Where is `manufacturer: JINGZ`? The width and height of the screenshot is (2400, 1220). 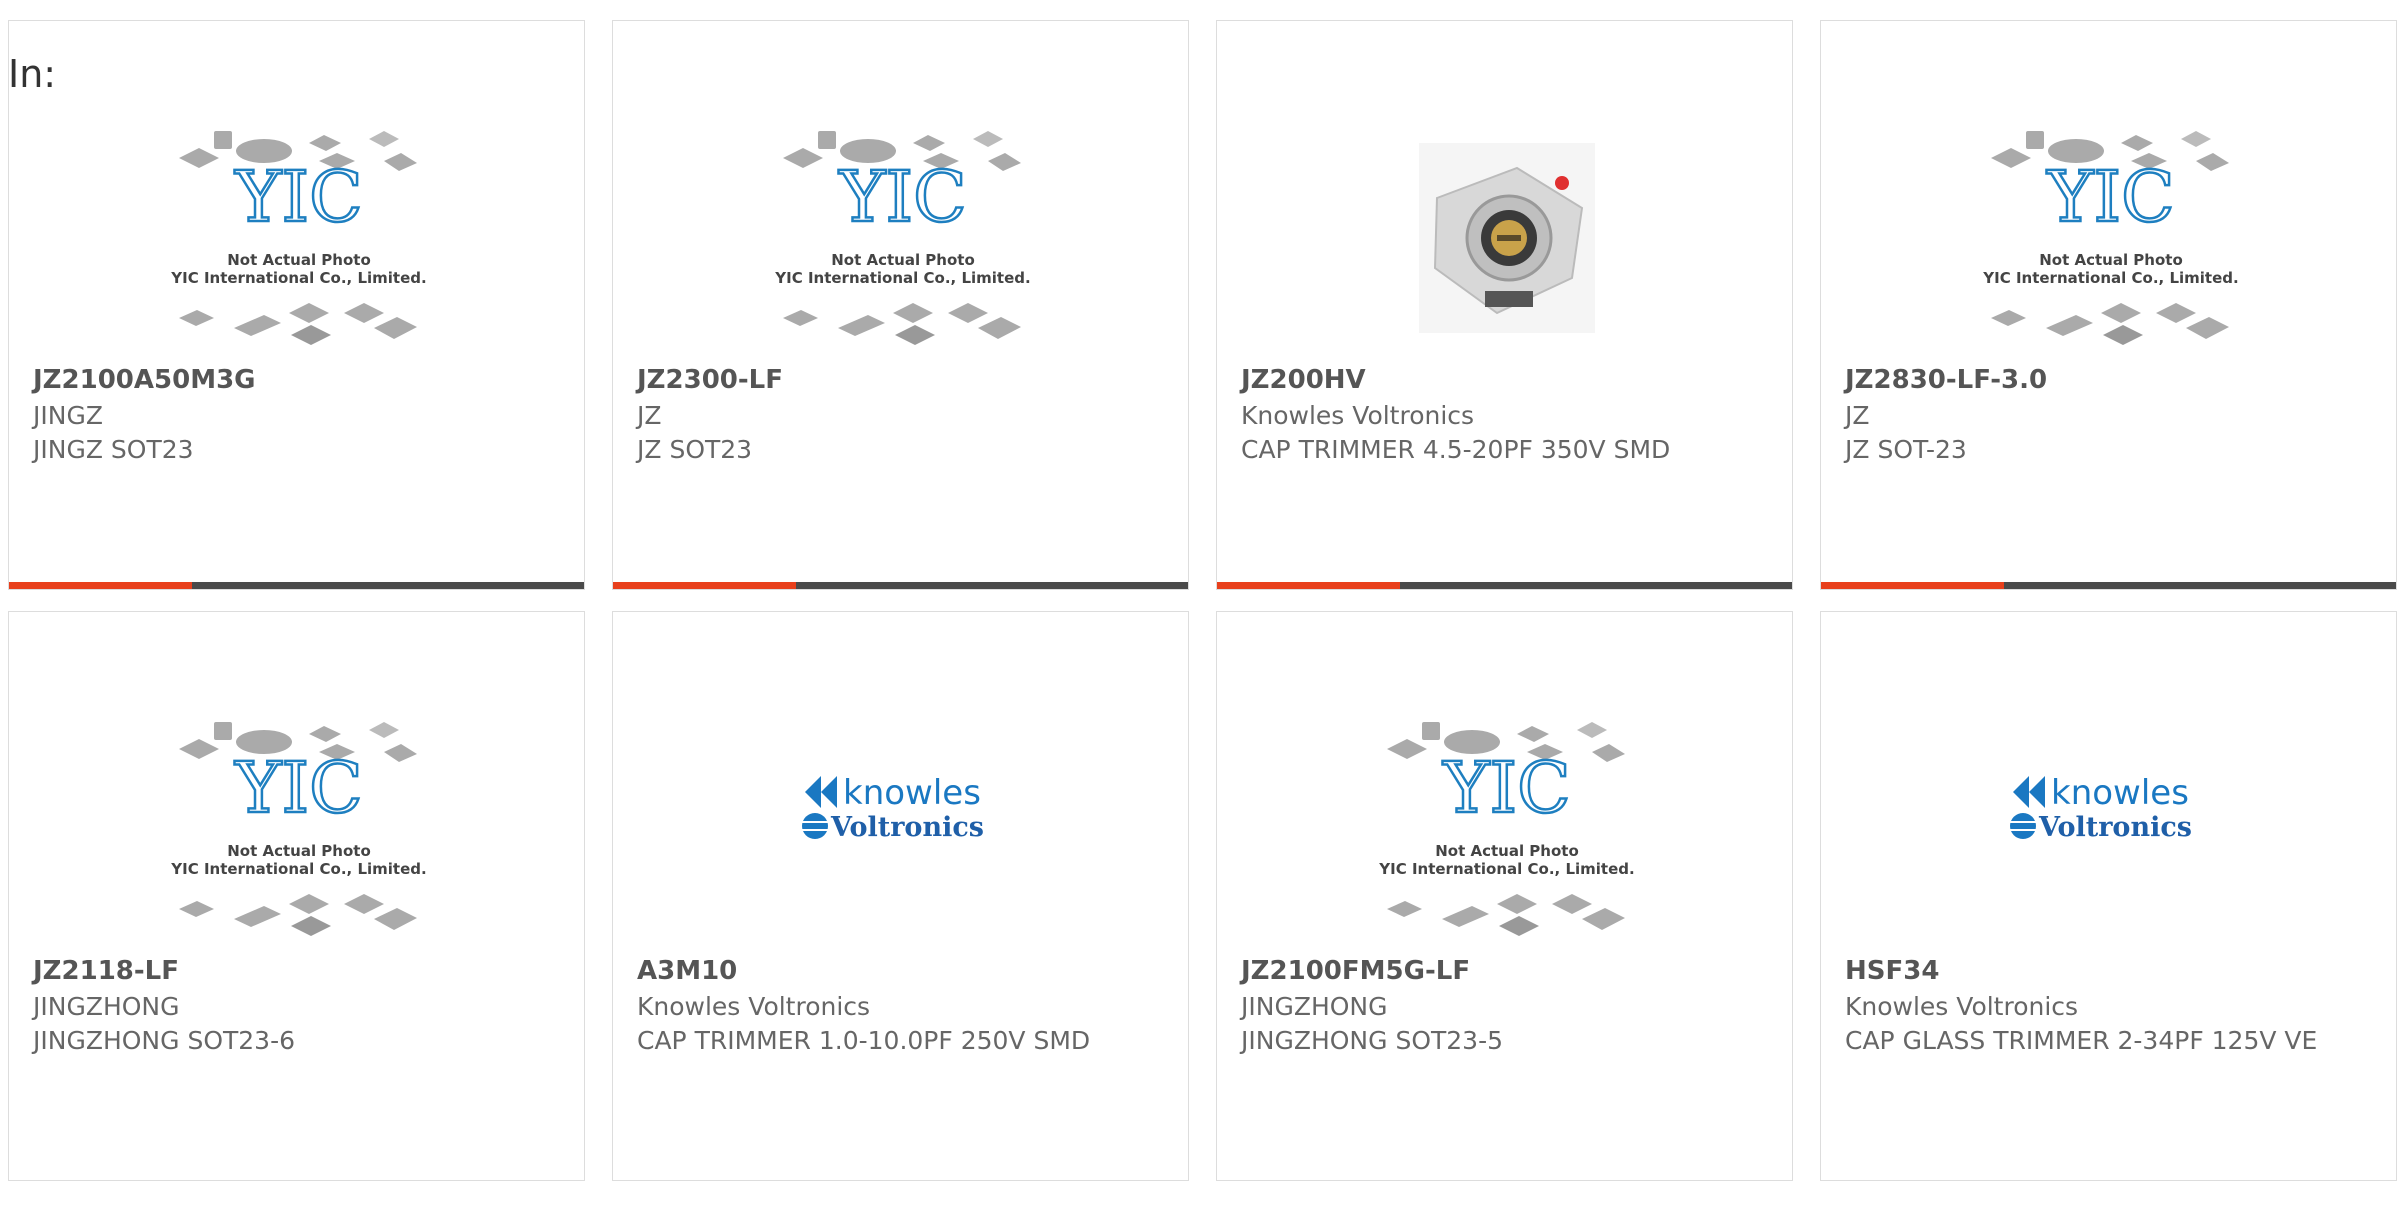
manufacturer: JINGZ is located at coordinates (68, 415).